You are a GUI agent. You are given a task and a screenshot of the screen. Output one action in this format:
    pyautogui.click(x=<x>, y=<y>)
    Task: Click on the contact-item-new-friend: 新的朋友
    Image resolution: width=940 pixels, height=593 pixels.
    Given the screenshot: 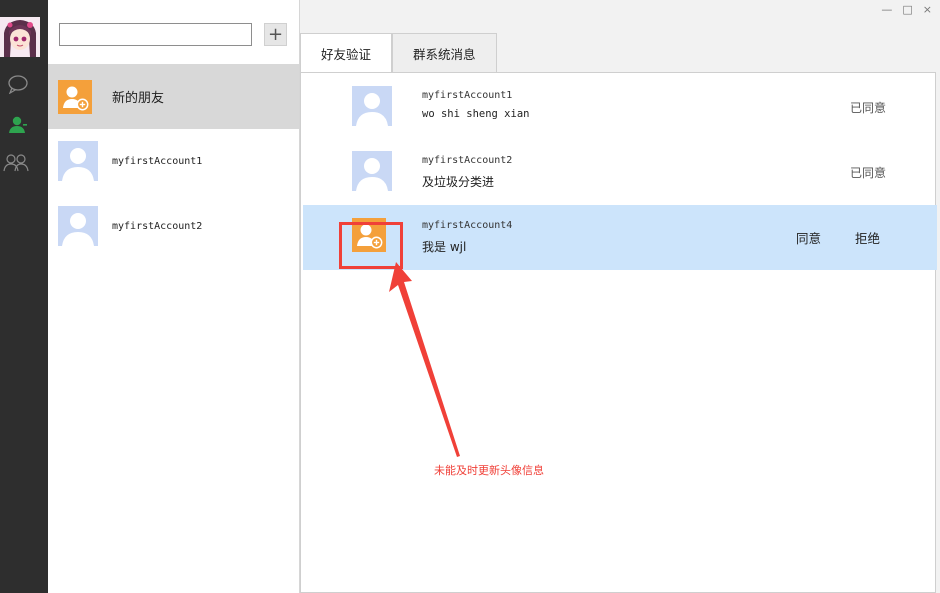 What is the action you would take?
    pyautogui.click(x=173, y=96)
    